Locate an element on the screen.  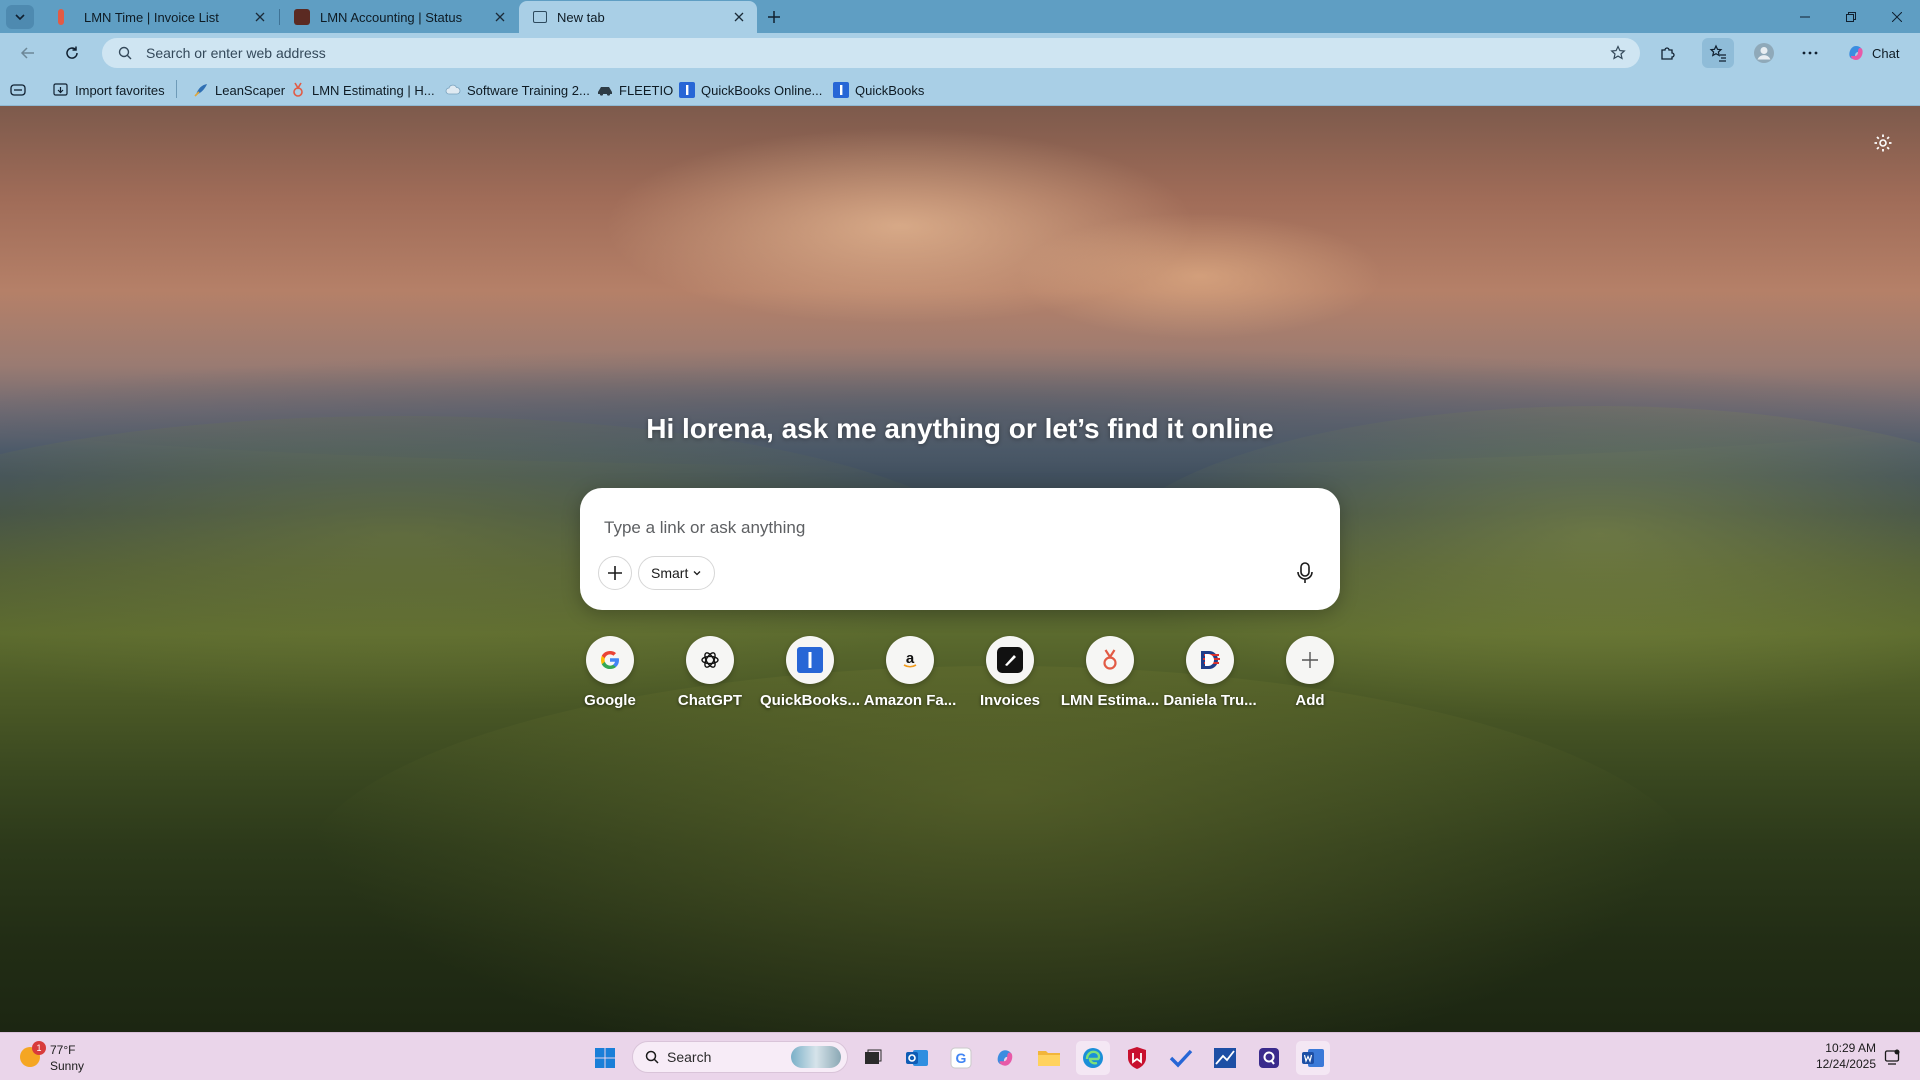
taskbar-mcafee is located at coordinates (1137, 1058).